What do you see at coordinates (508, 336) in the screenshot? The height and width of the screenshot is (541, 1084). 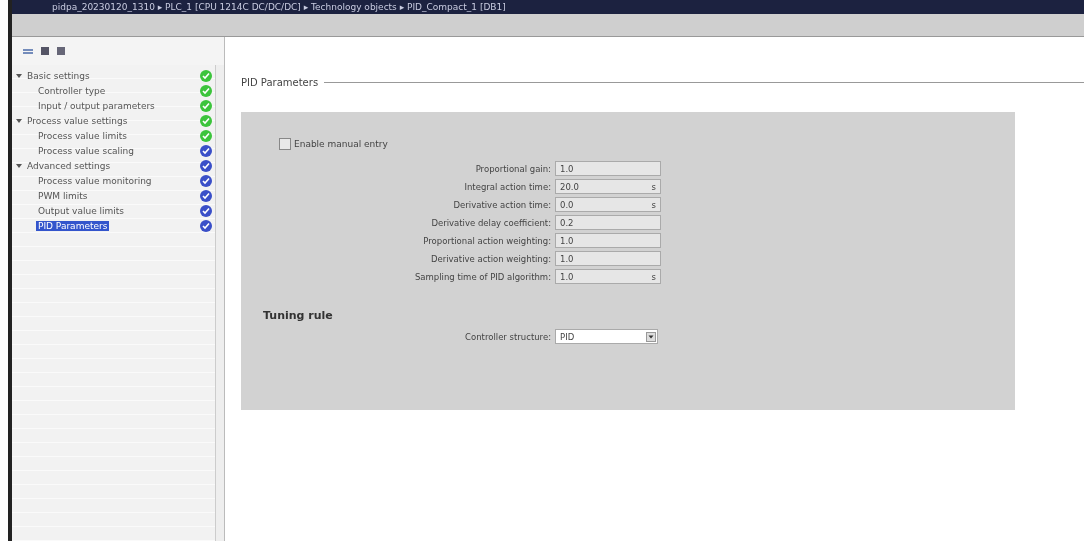 I see `field-label: Controller structure:` at bounding box center [508, 336].